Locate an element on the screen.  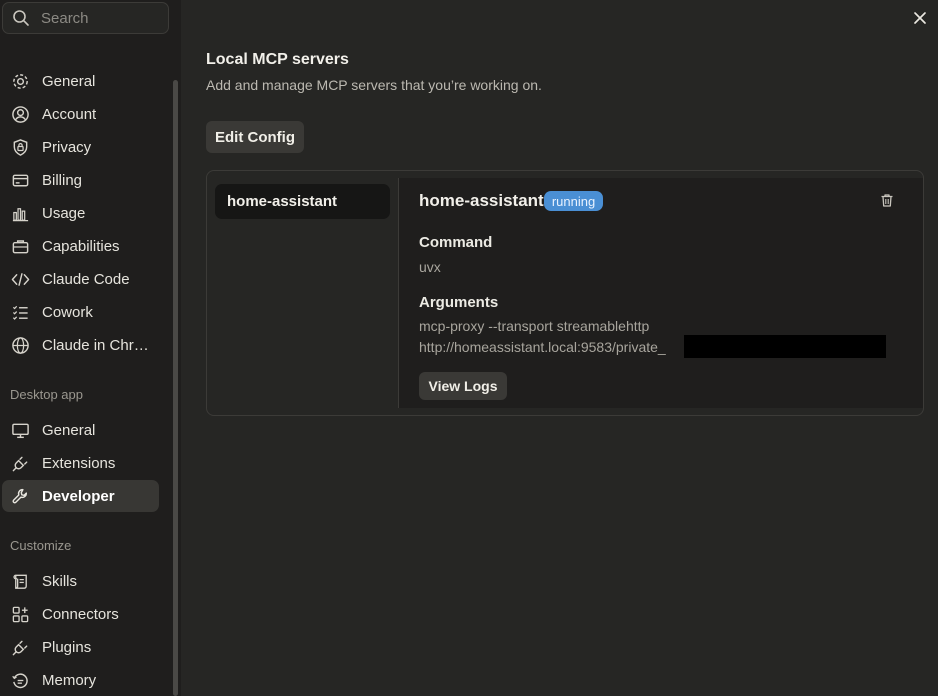
sidebar-item-extensions: Extensions is located at coordinates (80, 463).